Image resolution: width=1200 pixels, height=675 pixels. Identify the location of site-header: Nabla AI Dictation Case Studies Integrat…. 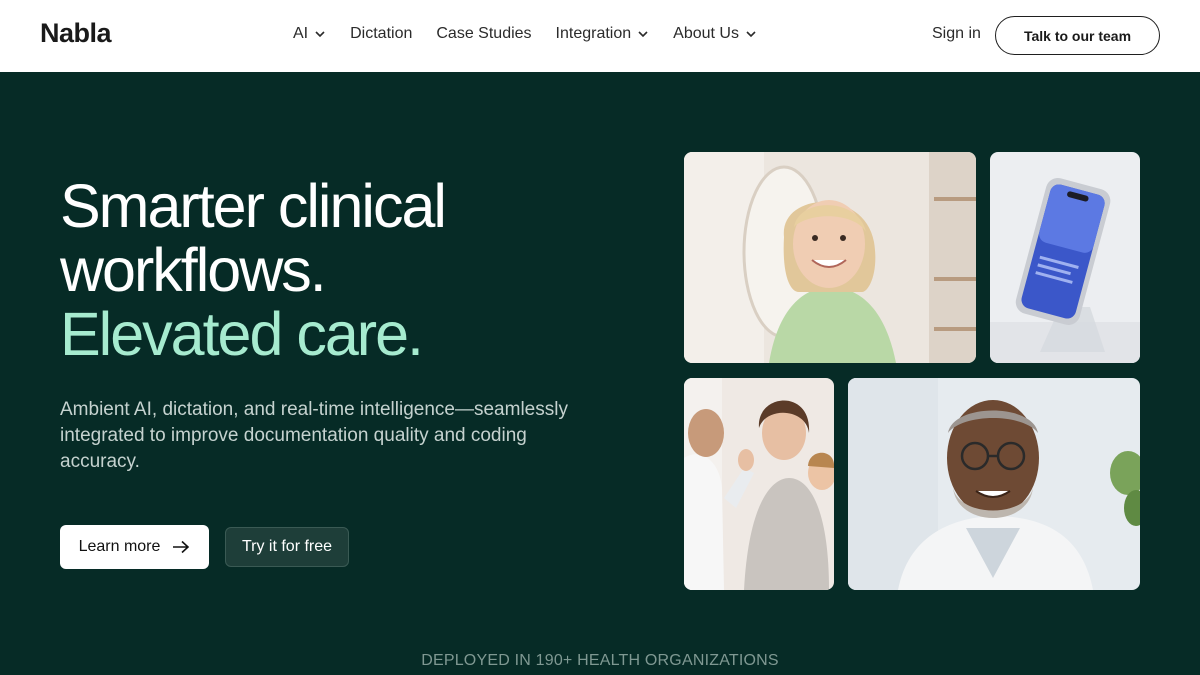
(600, 36).